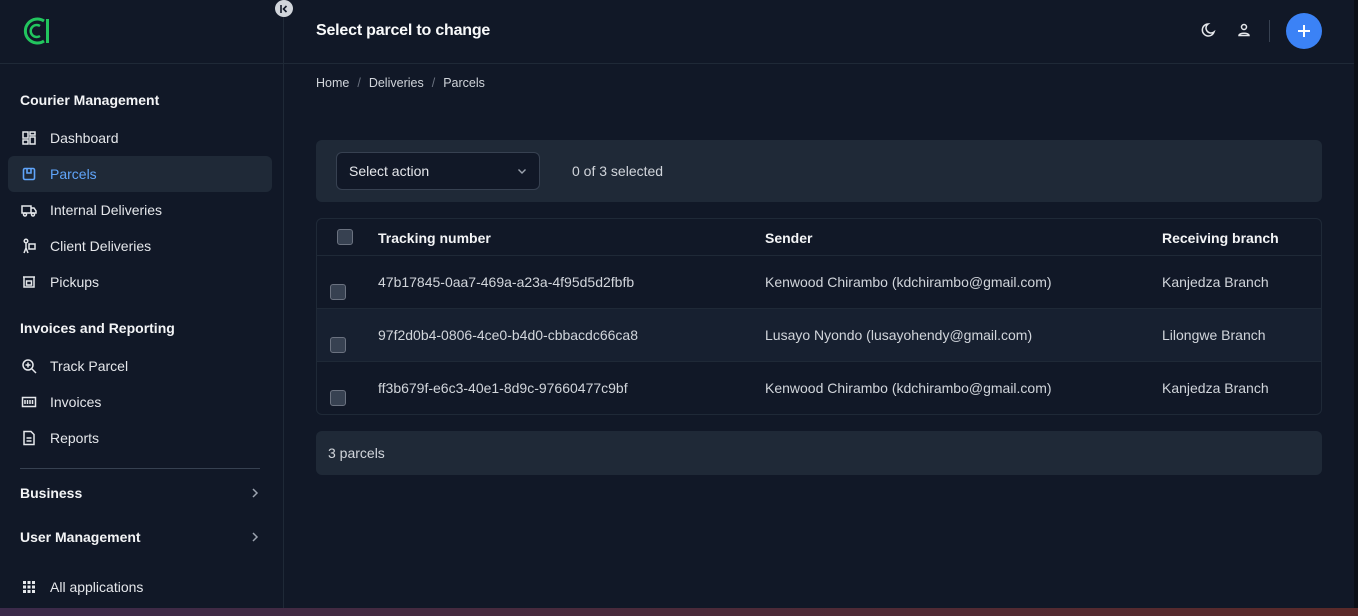 This screenshot has width=1358, height=616. I want to click on sidebar-item-label: Pickups, so click(75, 282).